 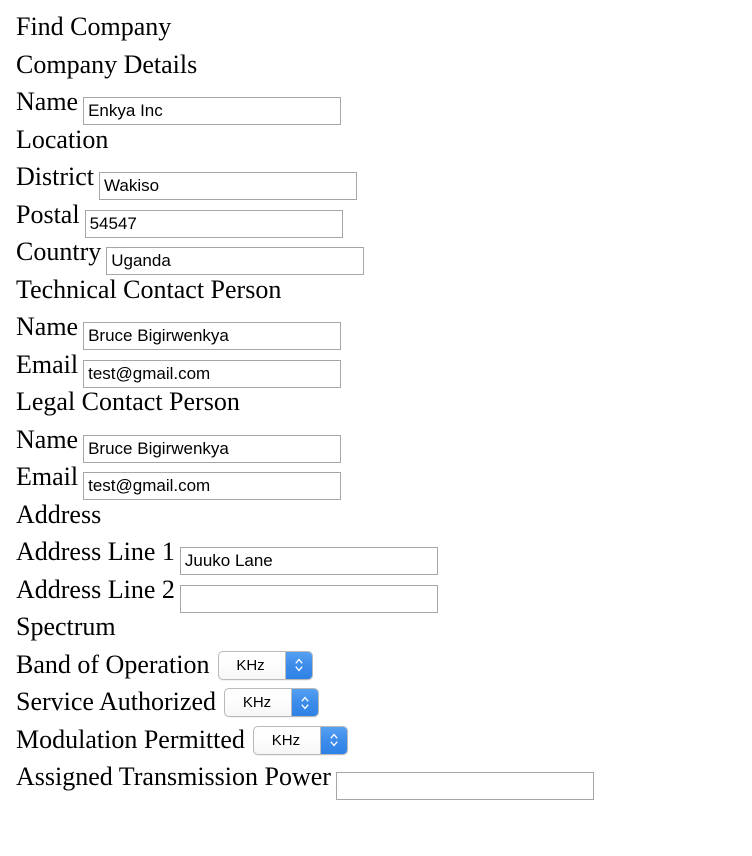 I want to click on band-of-operation-label: Band of Operation, so click(x=113, y=664).